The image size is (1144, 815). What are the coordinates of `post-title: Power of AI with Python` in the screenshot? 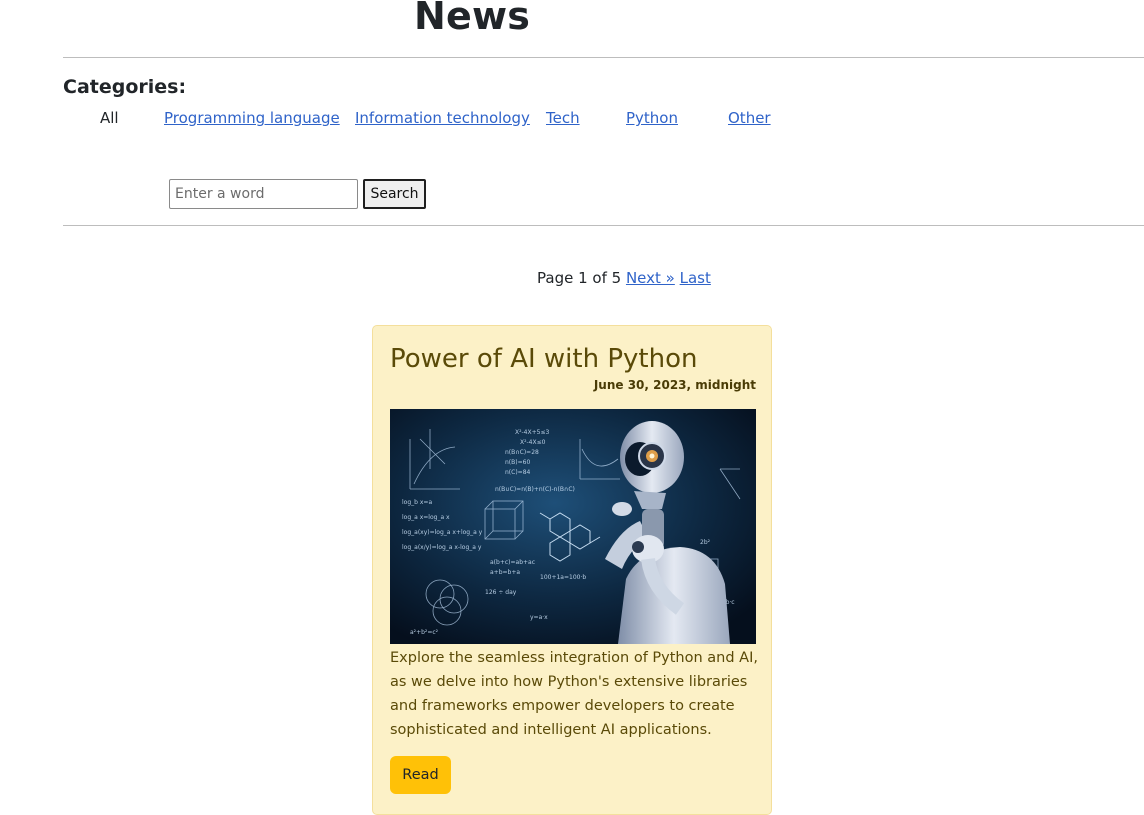 It's located at (544, 359).